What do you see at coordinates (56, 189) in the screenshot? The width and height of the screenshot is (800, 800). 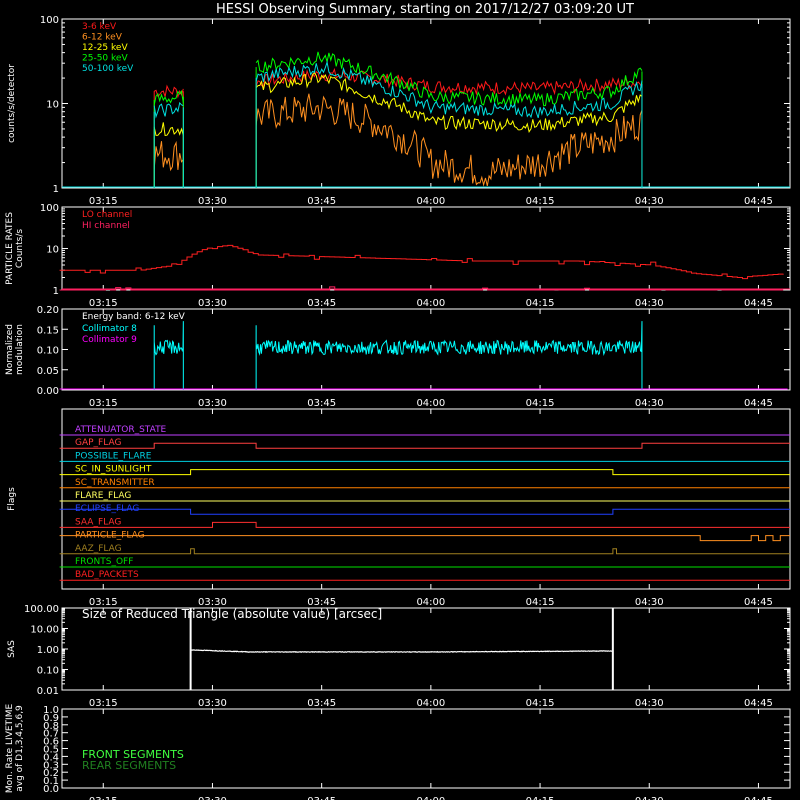 I see `xray-ytick-label: 1` at bounding box center [56, 189].